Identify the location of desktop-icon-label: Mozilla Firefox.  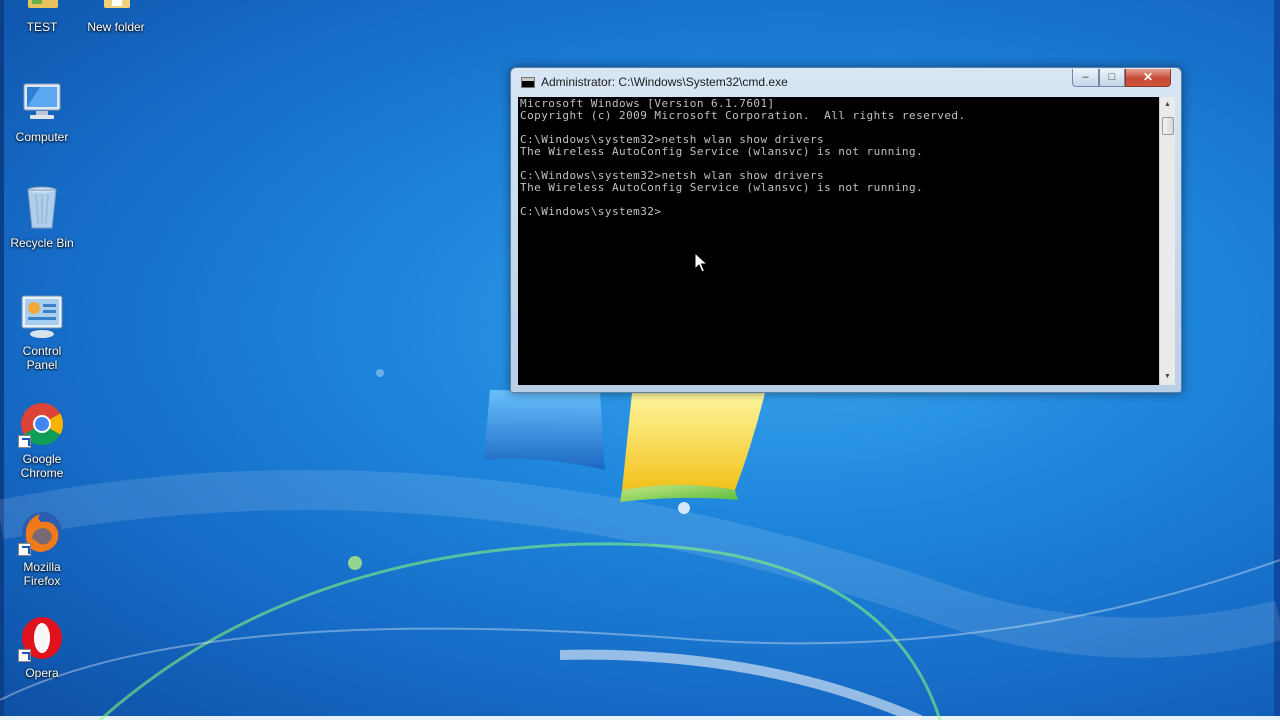
(42, 574).